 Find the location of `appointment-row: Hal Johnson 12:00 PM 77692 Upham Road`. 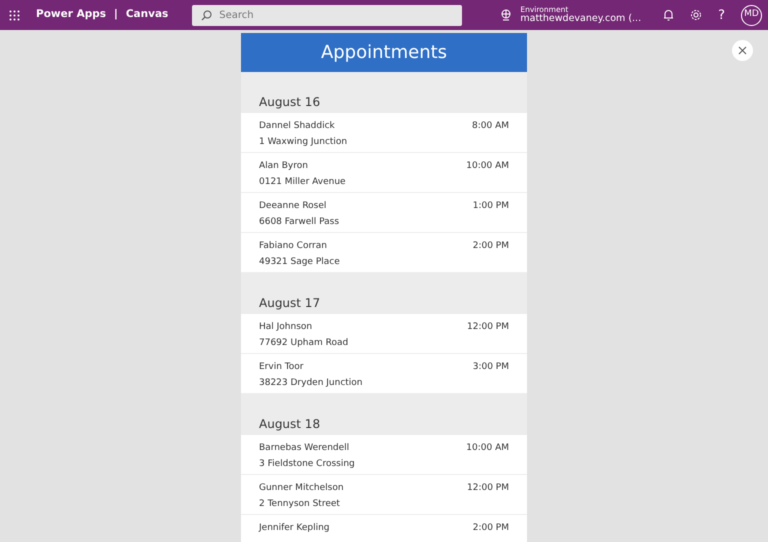

appointment-row: Hal Johnson 12:00 PM 77692 Upham Road is located at coordinates (384, 334).